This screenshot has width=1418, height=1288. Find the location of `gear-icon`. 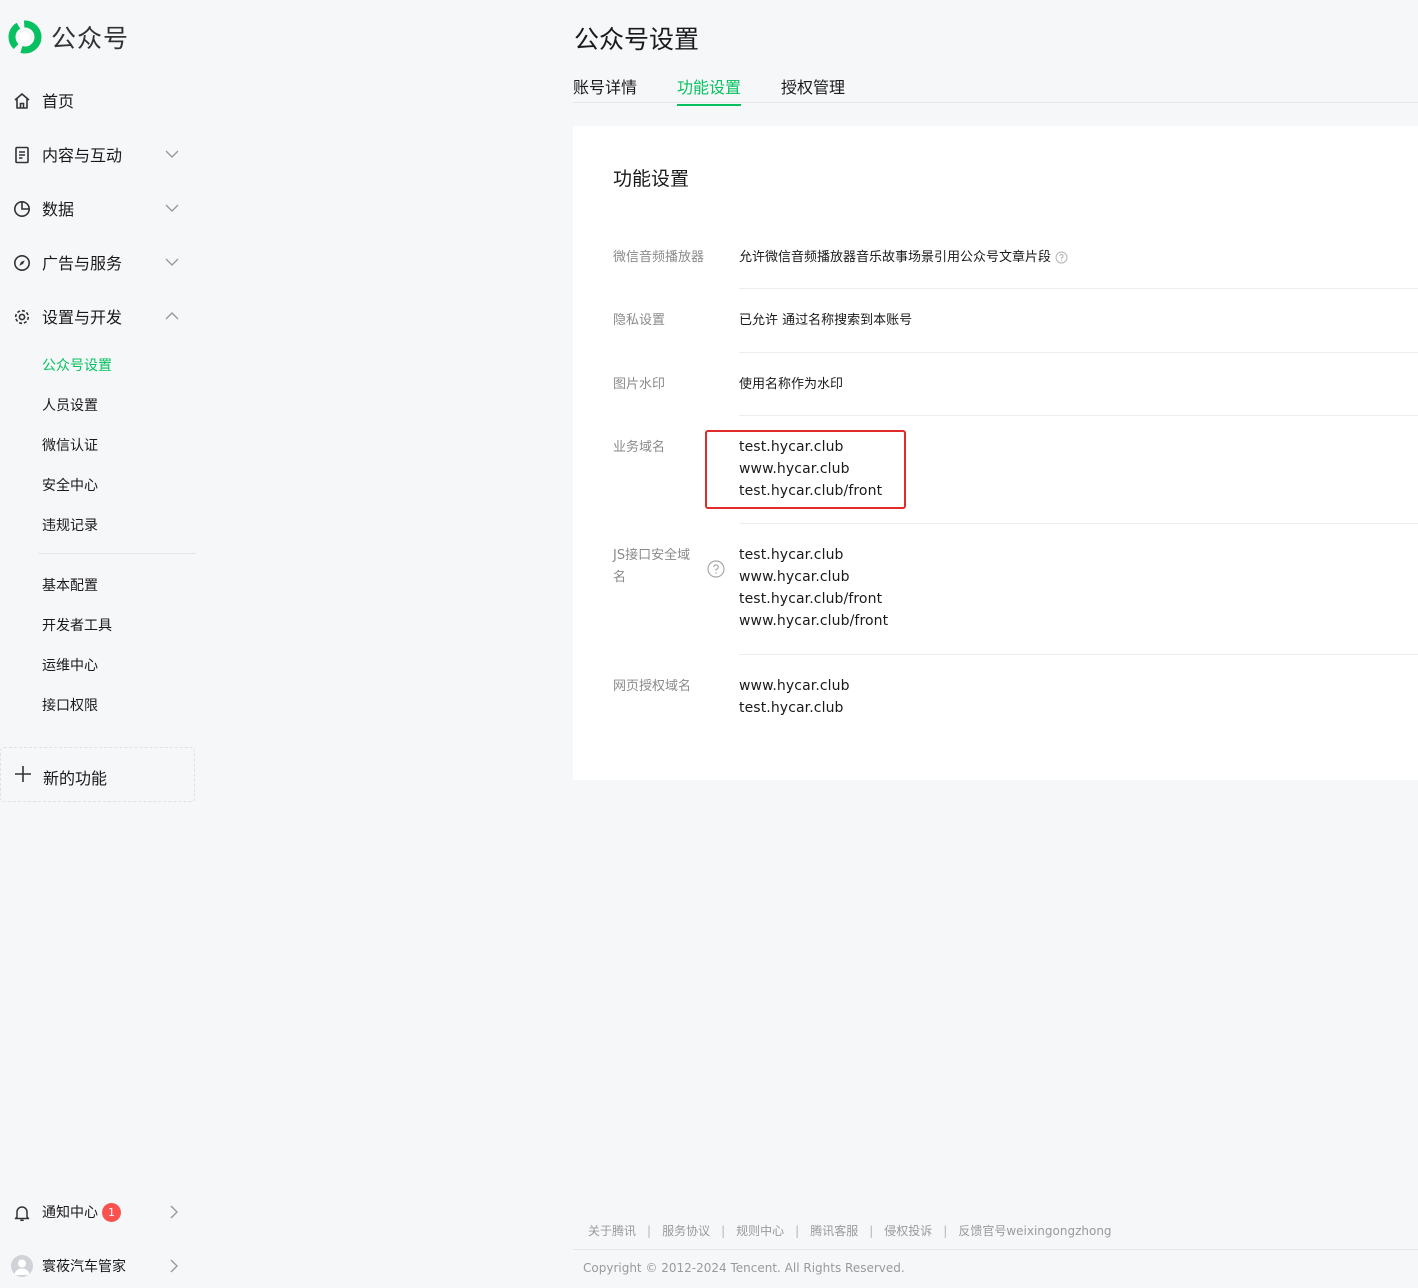

gear-icon is located at coordinates (22, 317).